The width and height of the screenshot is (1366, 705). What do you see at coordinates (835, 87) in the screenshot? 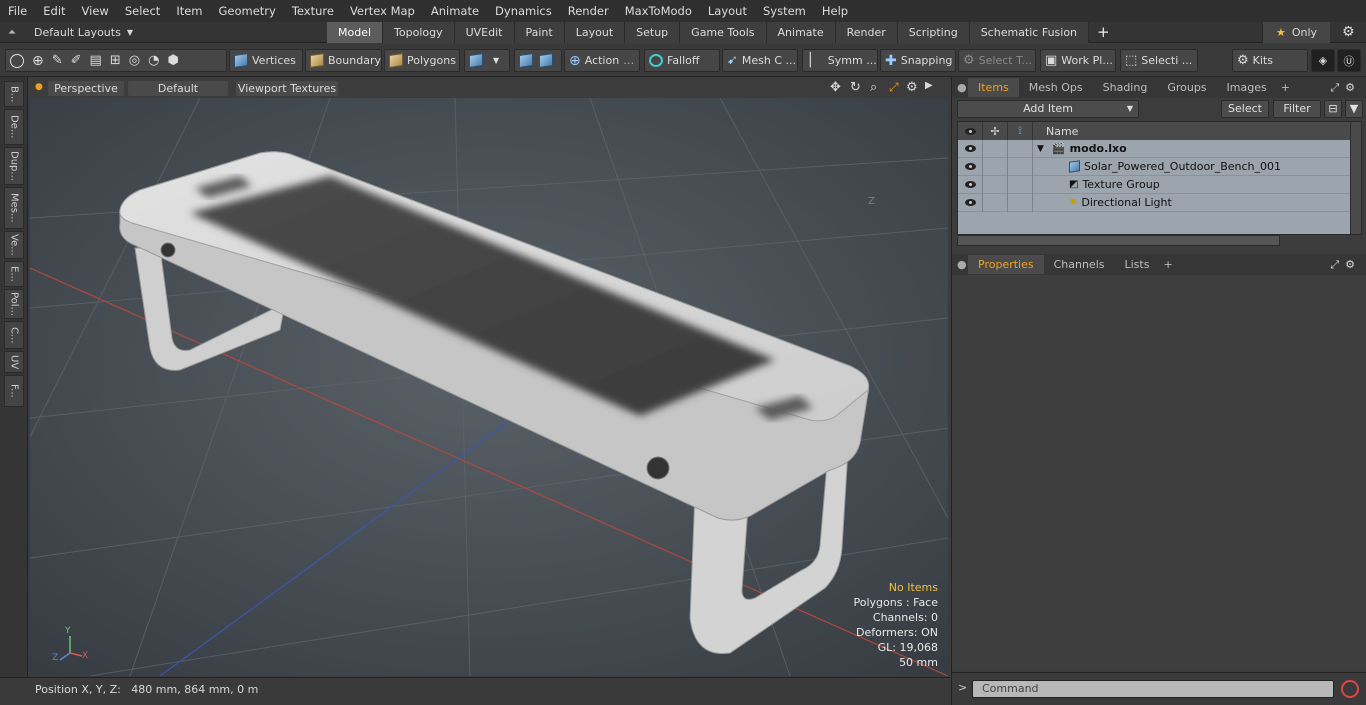
I see `move-view-icon: ✥` at bounding box center [835, 87].